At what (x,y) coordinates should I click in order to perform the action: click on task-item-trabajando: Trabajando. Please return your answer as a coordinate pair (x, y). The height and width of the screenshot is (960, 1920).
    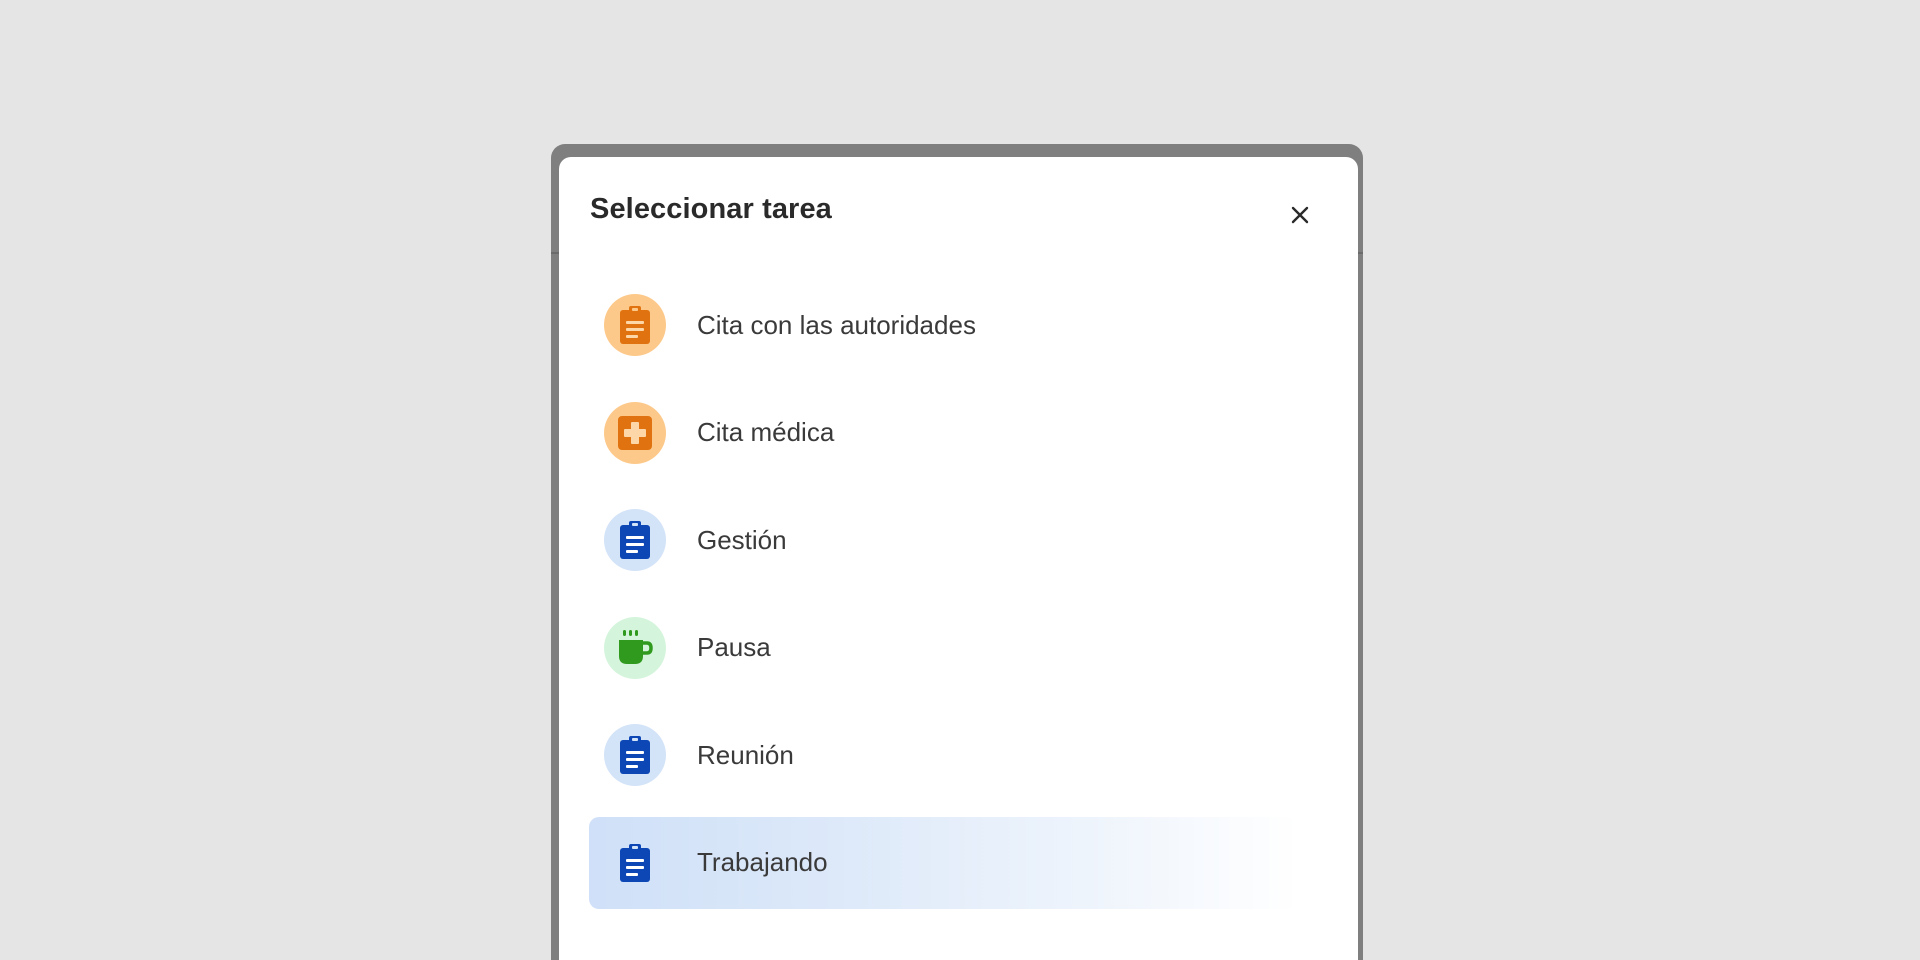
    Looking at the image, I should click on (944, 862).